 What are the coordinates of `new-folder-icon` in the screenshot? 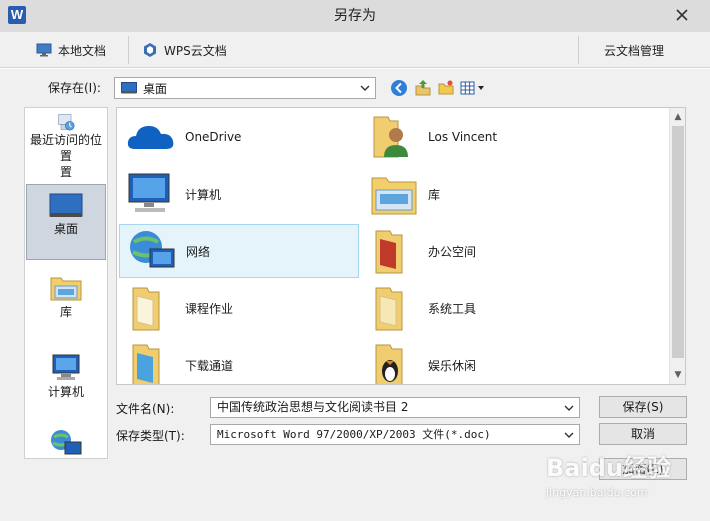 It's located at (446, 87).